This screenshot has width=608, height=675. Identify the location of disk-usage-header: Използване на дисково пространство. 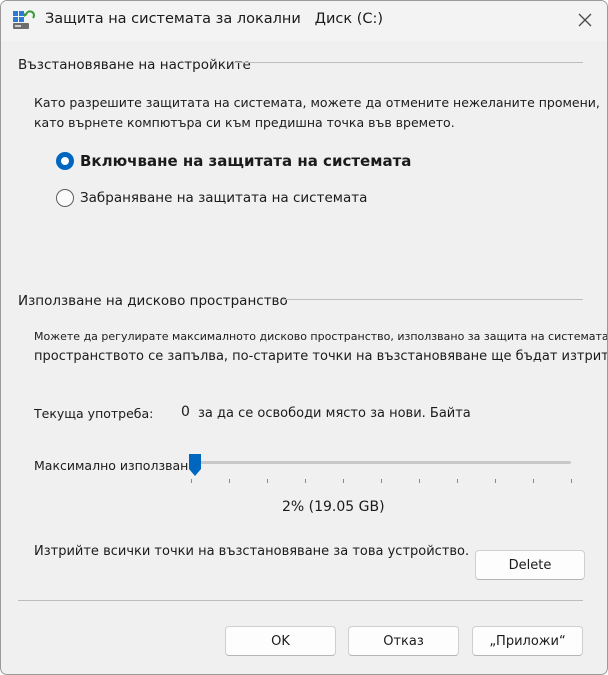
(153, 301).